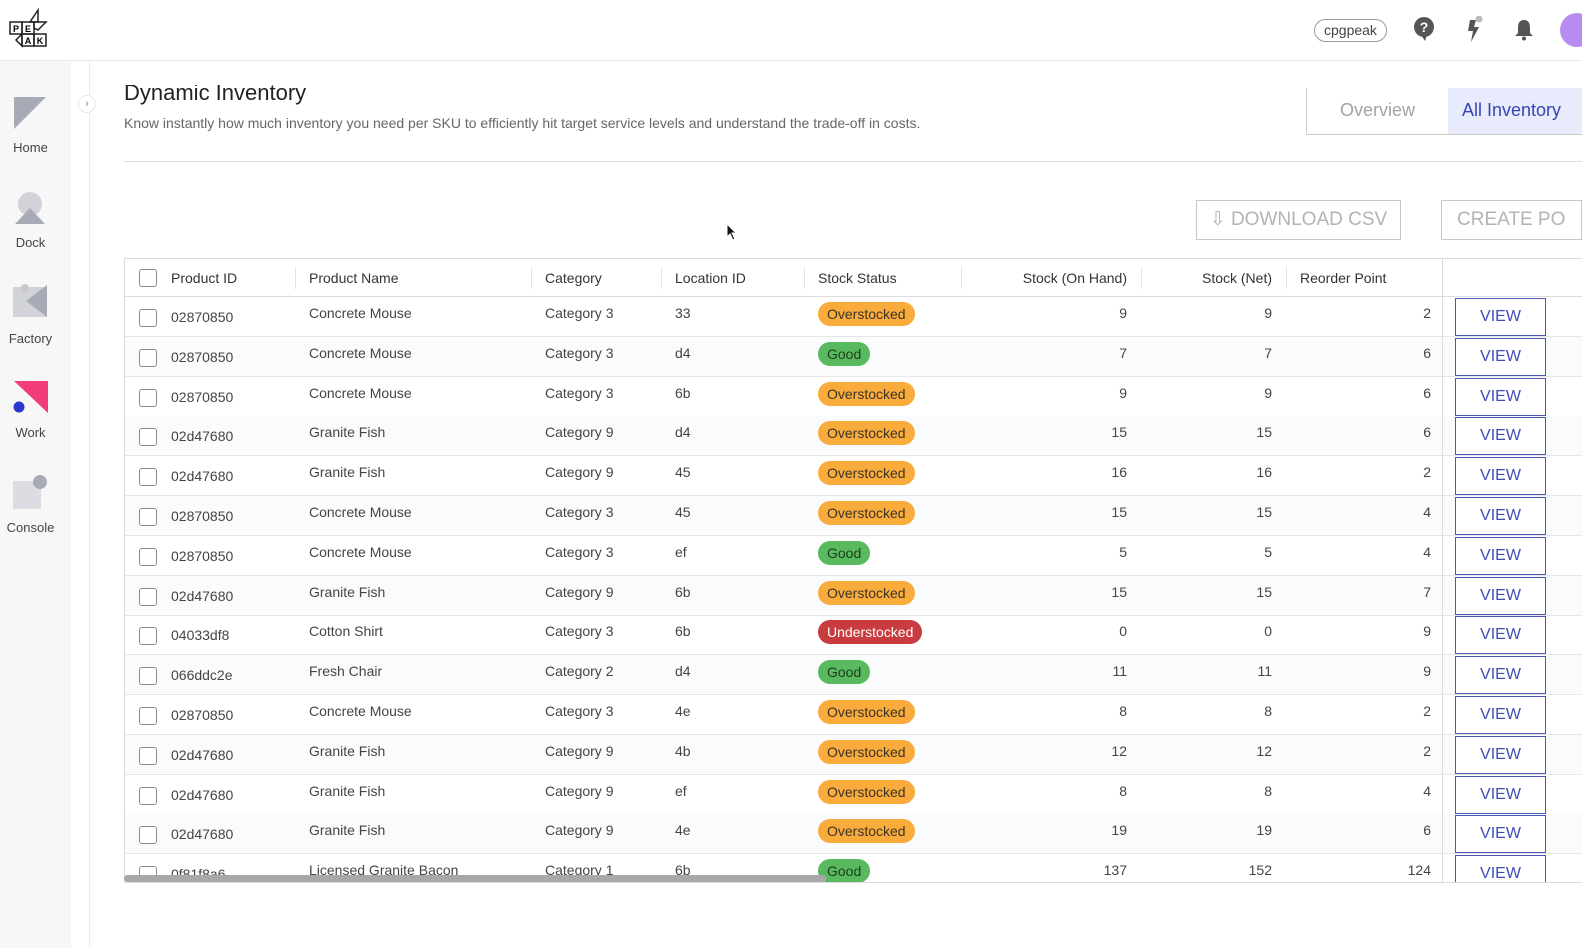  What do you see at coordinates (204, 278) in the screenshot?
I see `column-header-product-id: Product ID` at bounding box center [204, 278].